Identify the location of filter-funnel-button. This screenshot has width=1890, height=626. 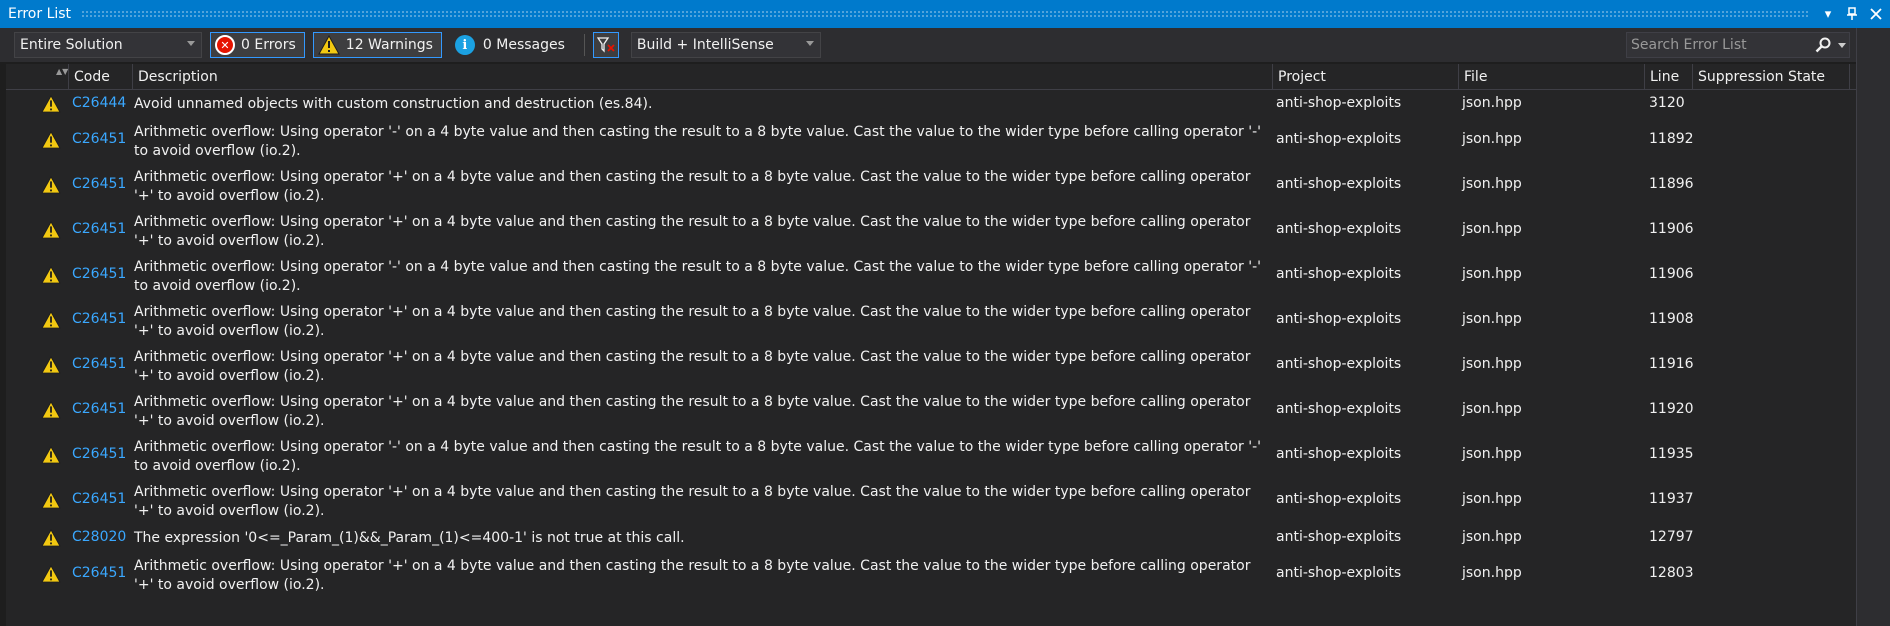
(605, 45).